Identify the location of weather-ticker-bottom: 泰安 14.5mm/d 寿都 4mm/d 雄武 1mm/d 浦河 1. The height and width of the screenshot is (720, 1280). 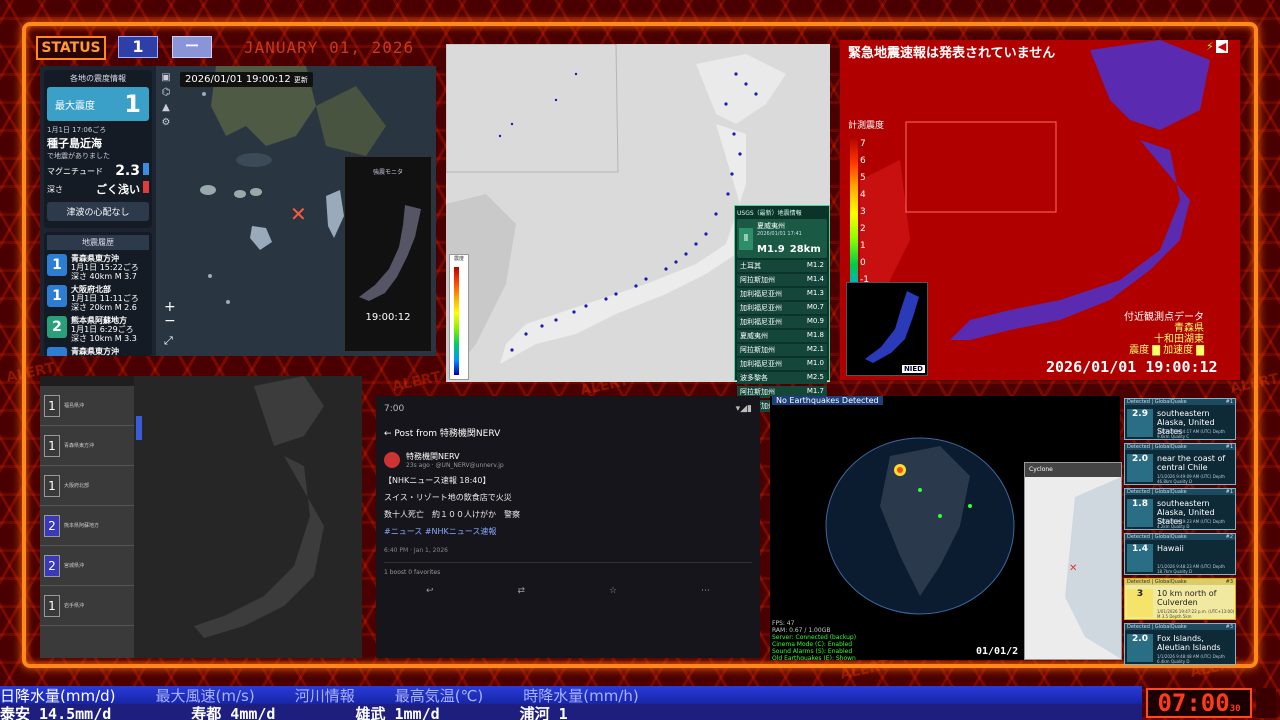
(571, 712).